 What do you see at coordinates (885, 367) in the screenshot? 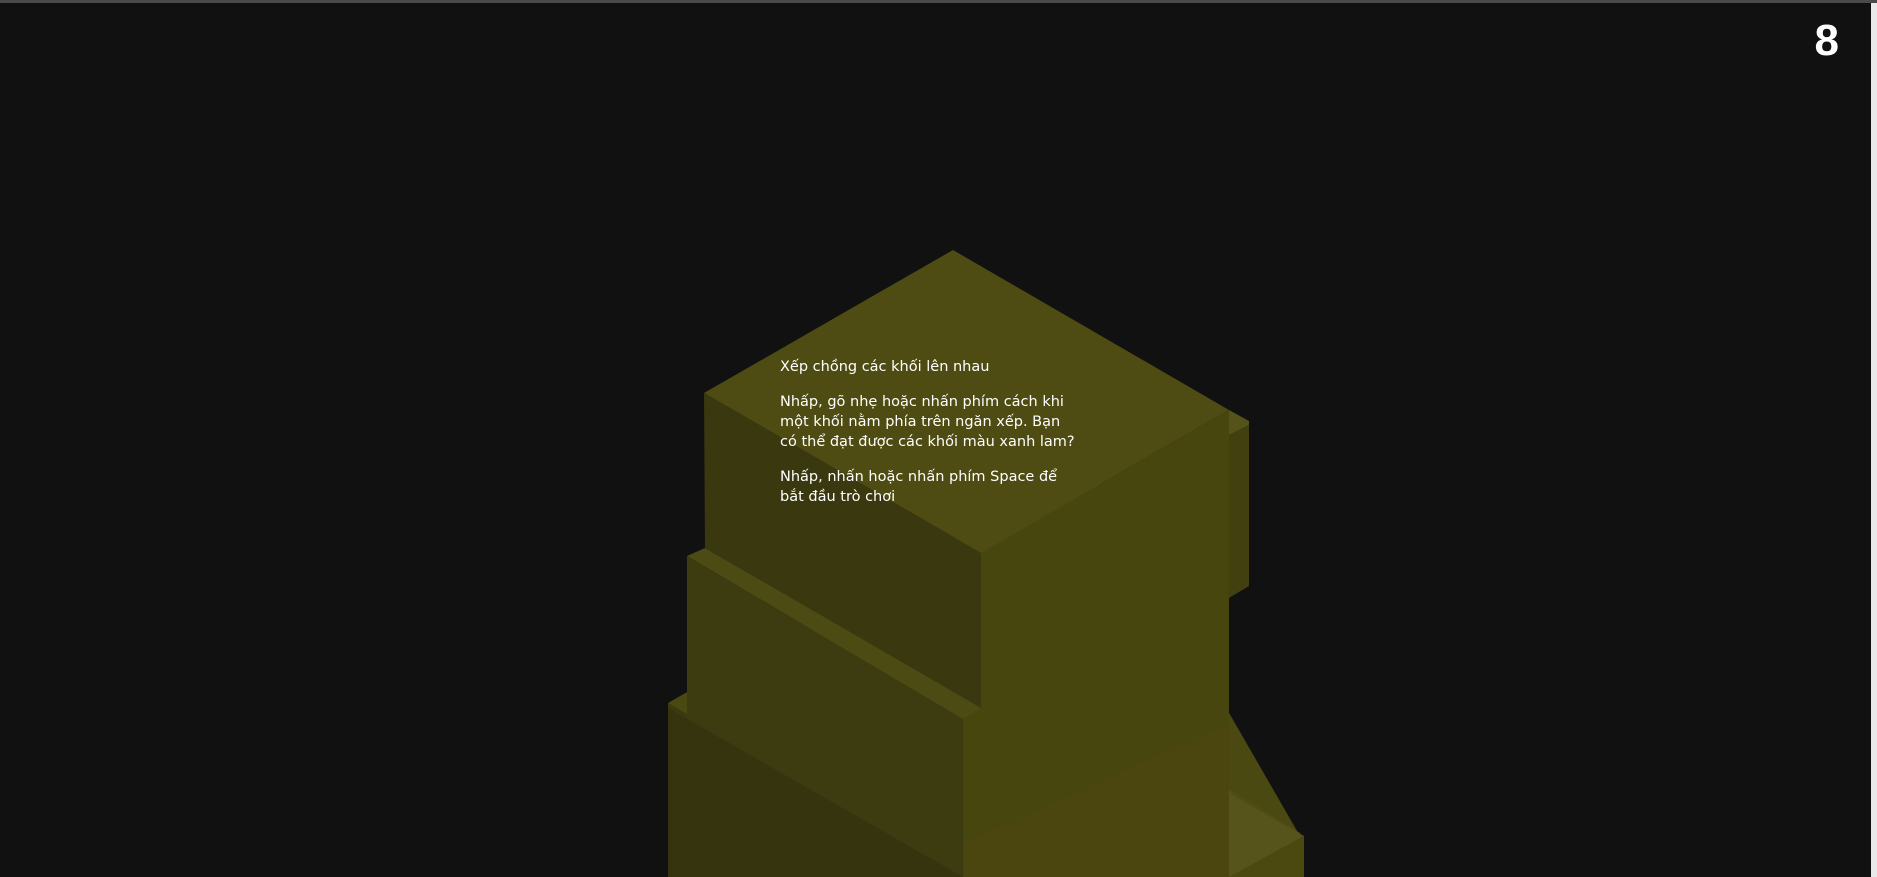
I see `instructions-title: Xếp chồng các khối lên nhau` at bounding box center [885, 367].